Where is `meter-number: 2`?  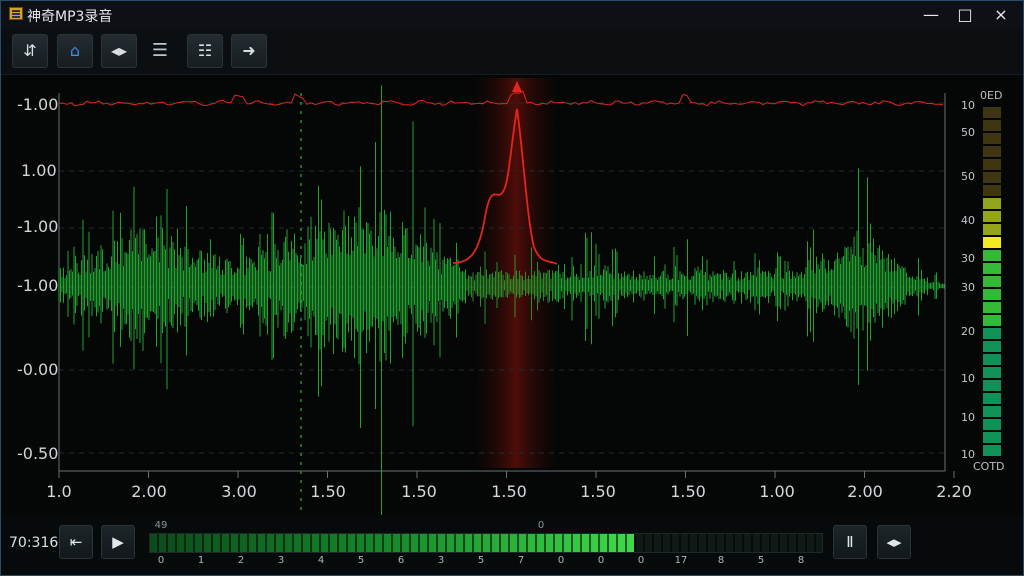
meter-number: 2 is located at coordinates (241, 560).